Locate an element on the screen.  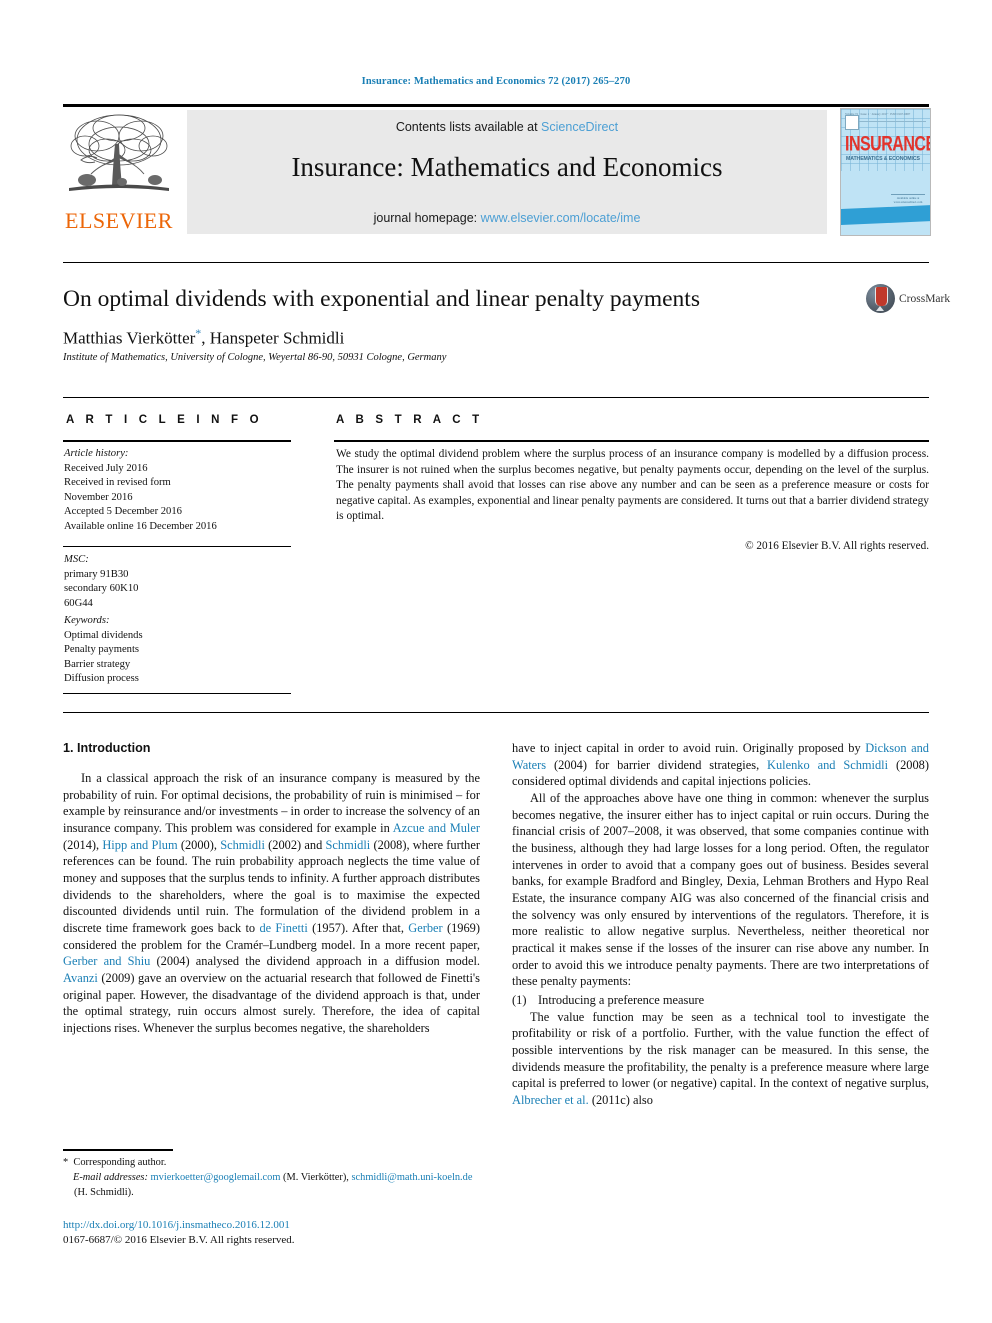
author-secondary: , Hanspeter Schmidli is located at coordinates (273, 338).